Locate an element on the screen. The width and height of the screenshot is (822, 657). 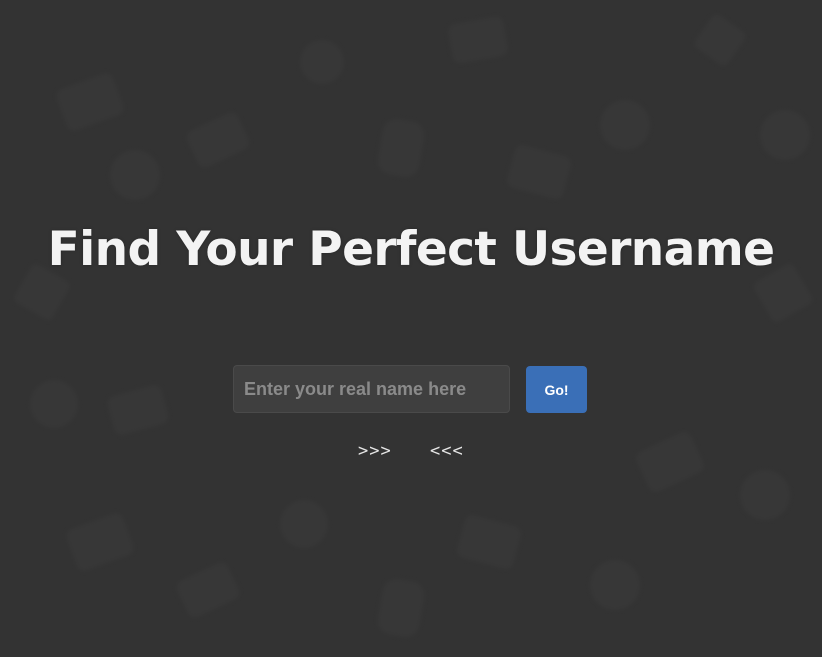
result-left-arrows: >>> is located at coordinates (375, 451).